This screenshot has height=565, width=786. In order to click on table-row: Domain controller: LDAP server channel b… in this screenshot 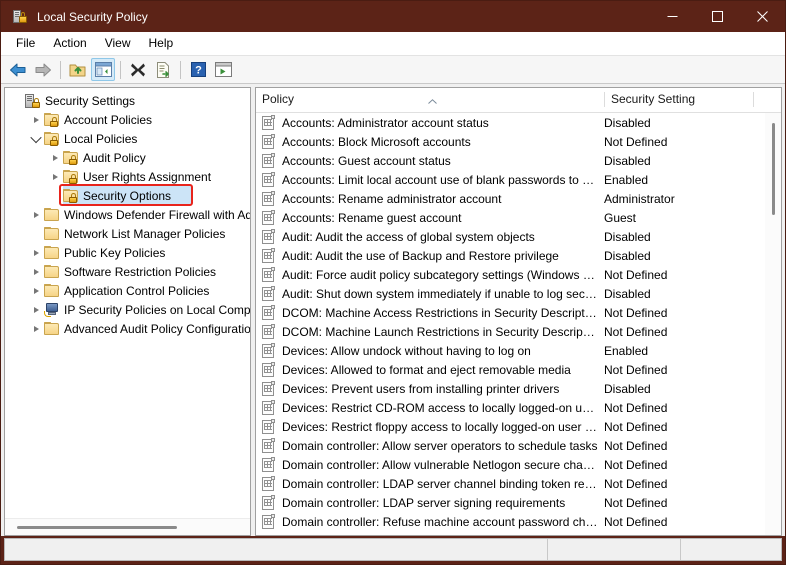, I will do `click(510, 483)`.